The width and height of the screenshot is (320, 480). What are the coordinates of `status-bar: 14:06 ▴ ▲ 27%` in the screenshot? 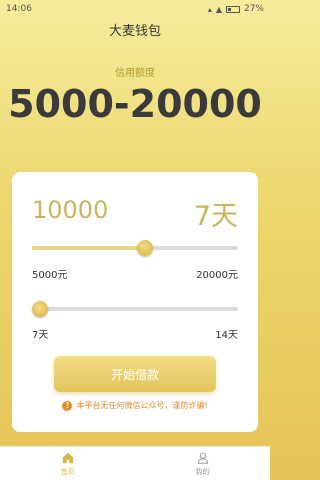 It's located at (135, 9).